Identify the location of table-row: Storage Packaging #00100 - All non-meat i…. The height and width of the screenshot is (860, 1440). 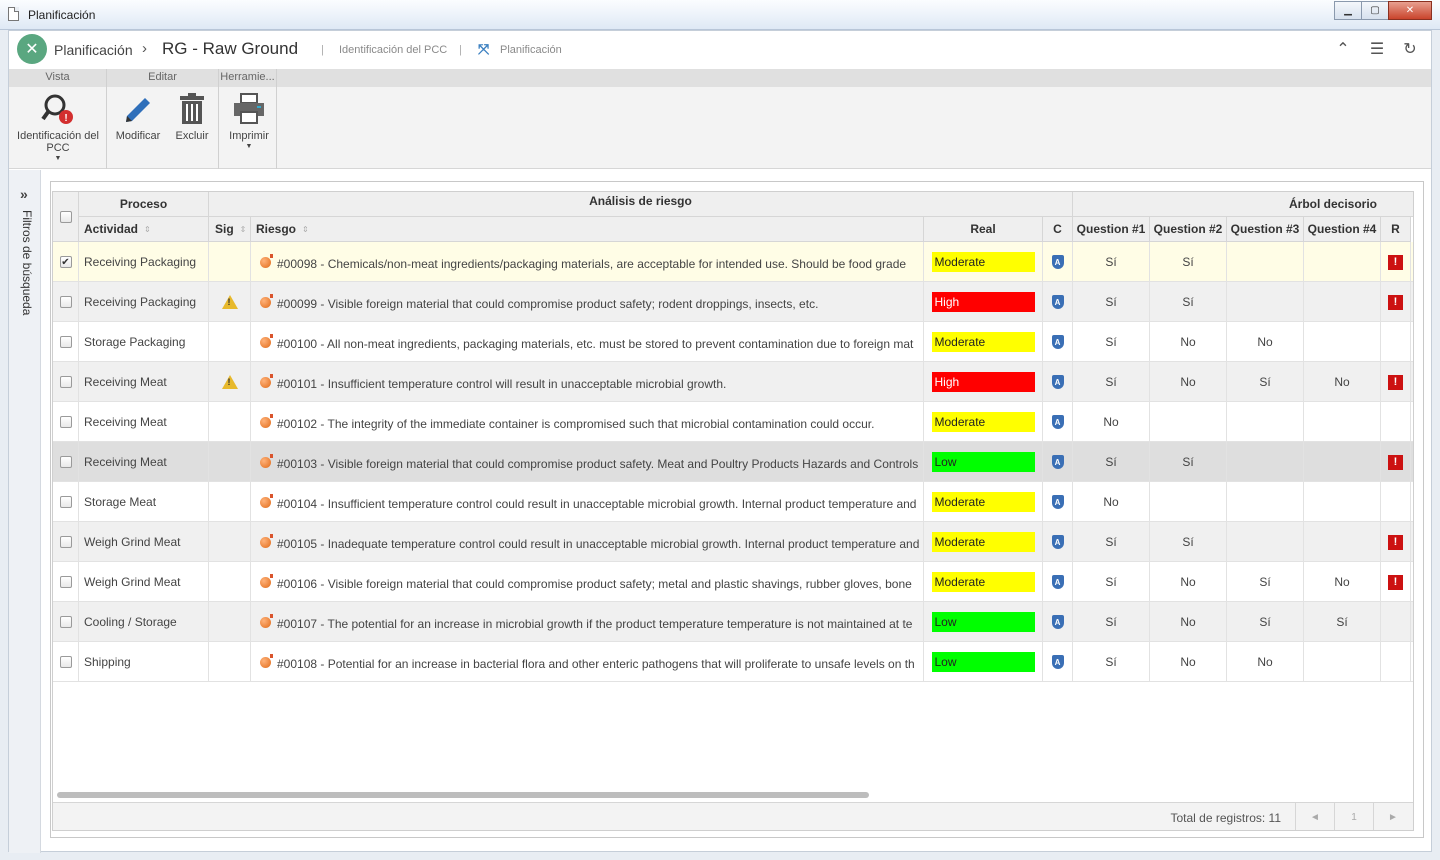
(733, 342).